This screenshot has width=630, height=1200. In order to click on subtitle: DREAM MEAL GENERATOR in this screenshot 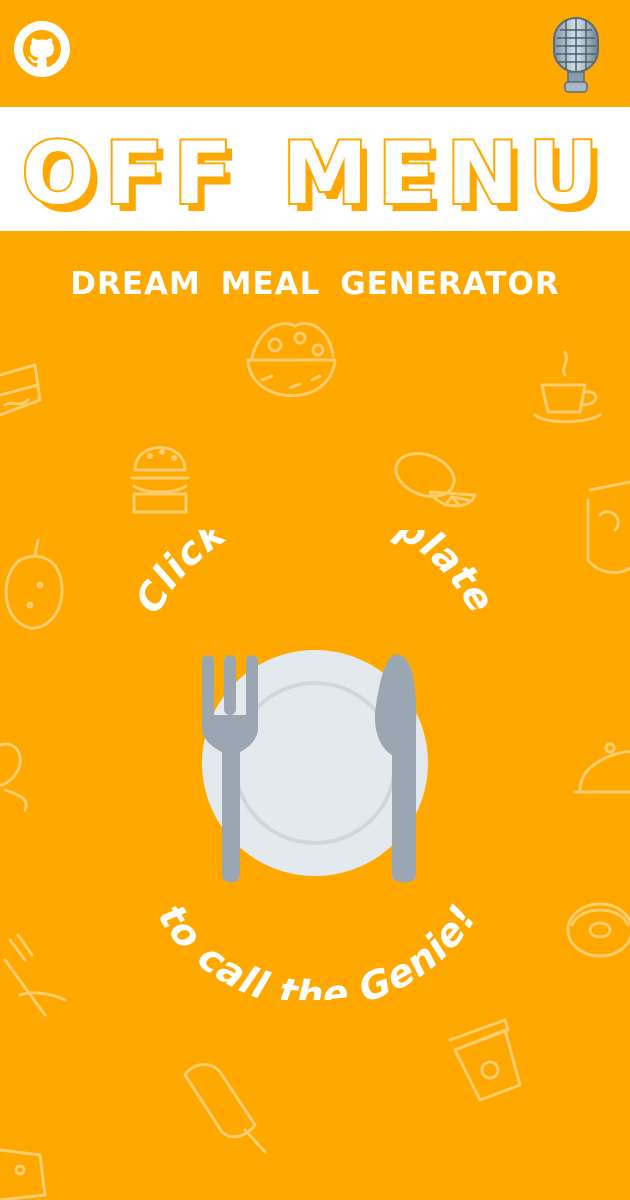, I will do `click(315, 284)`.